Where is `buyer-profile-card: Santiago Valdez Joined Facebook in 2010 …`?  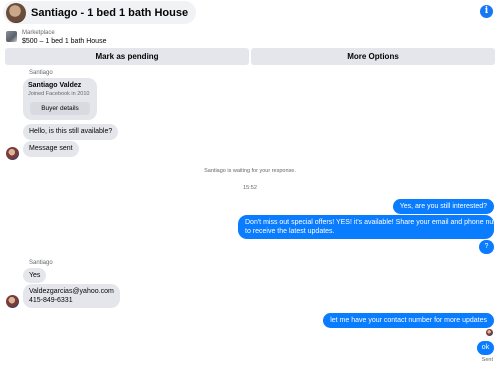 buyer-profile-card: Santiago Valdez Joined Facebook in 2010 … is located at coordinates (60, 99).